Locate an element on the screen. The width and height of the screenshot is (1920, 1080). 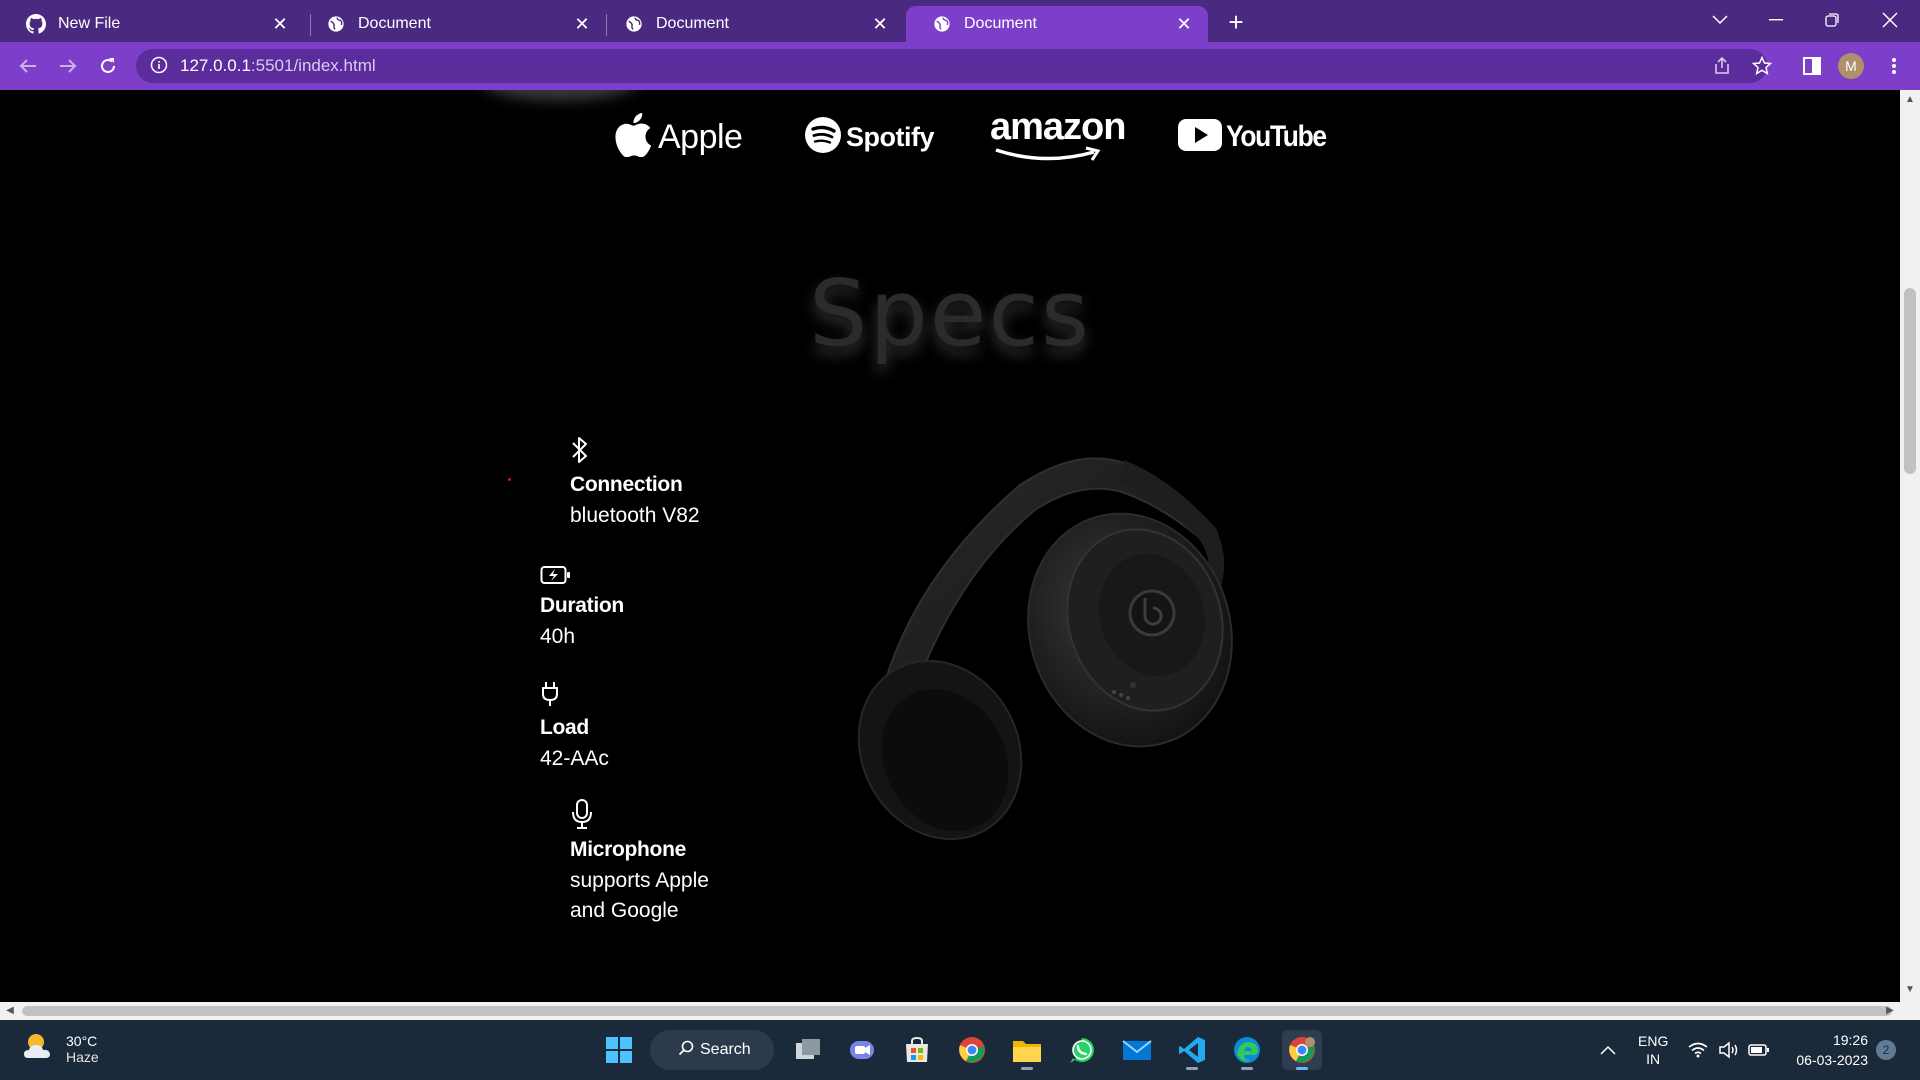
scroll-down-arrow-icon: ▼ is located at coordinates (1910, 990).